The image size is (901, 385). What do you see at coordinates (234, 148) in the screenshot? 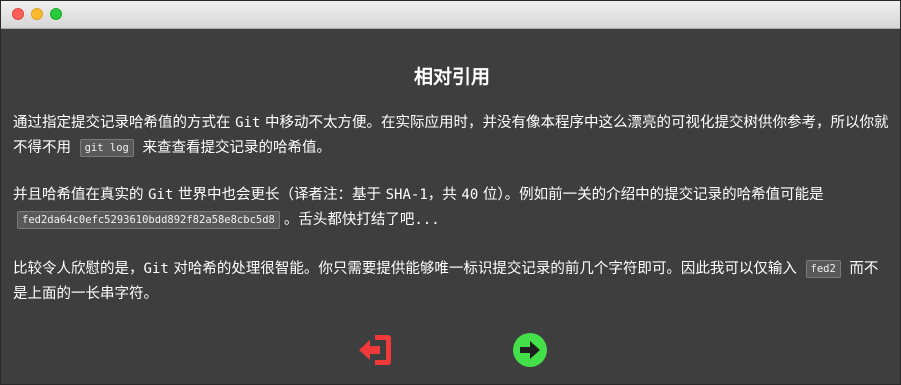
I see `text: 来查查看提交记录的哈希值。` at bounding box center [234, 148].